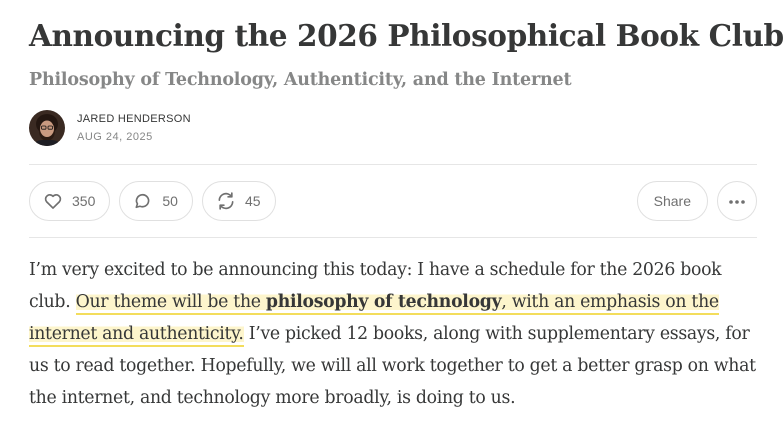  I want to click on ellipsis-icon, so click(737, 201).